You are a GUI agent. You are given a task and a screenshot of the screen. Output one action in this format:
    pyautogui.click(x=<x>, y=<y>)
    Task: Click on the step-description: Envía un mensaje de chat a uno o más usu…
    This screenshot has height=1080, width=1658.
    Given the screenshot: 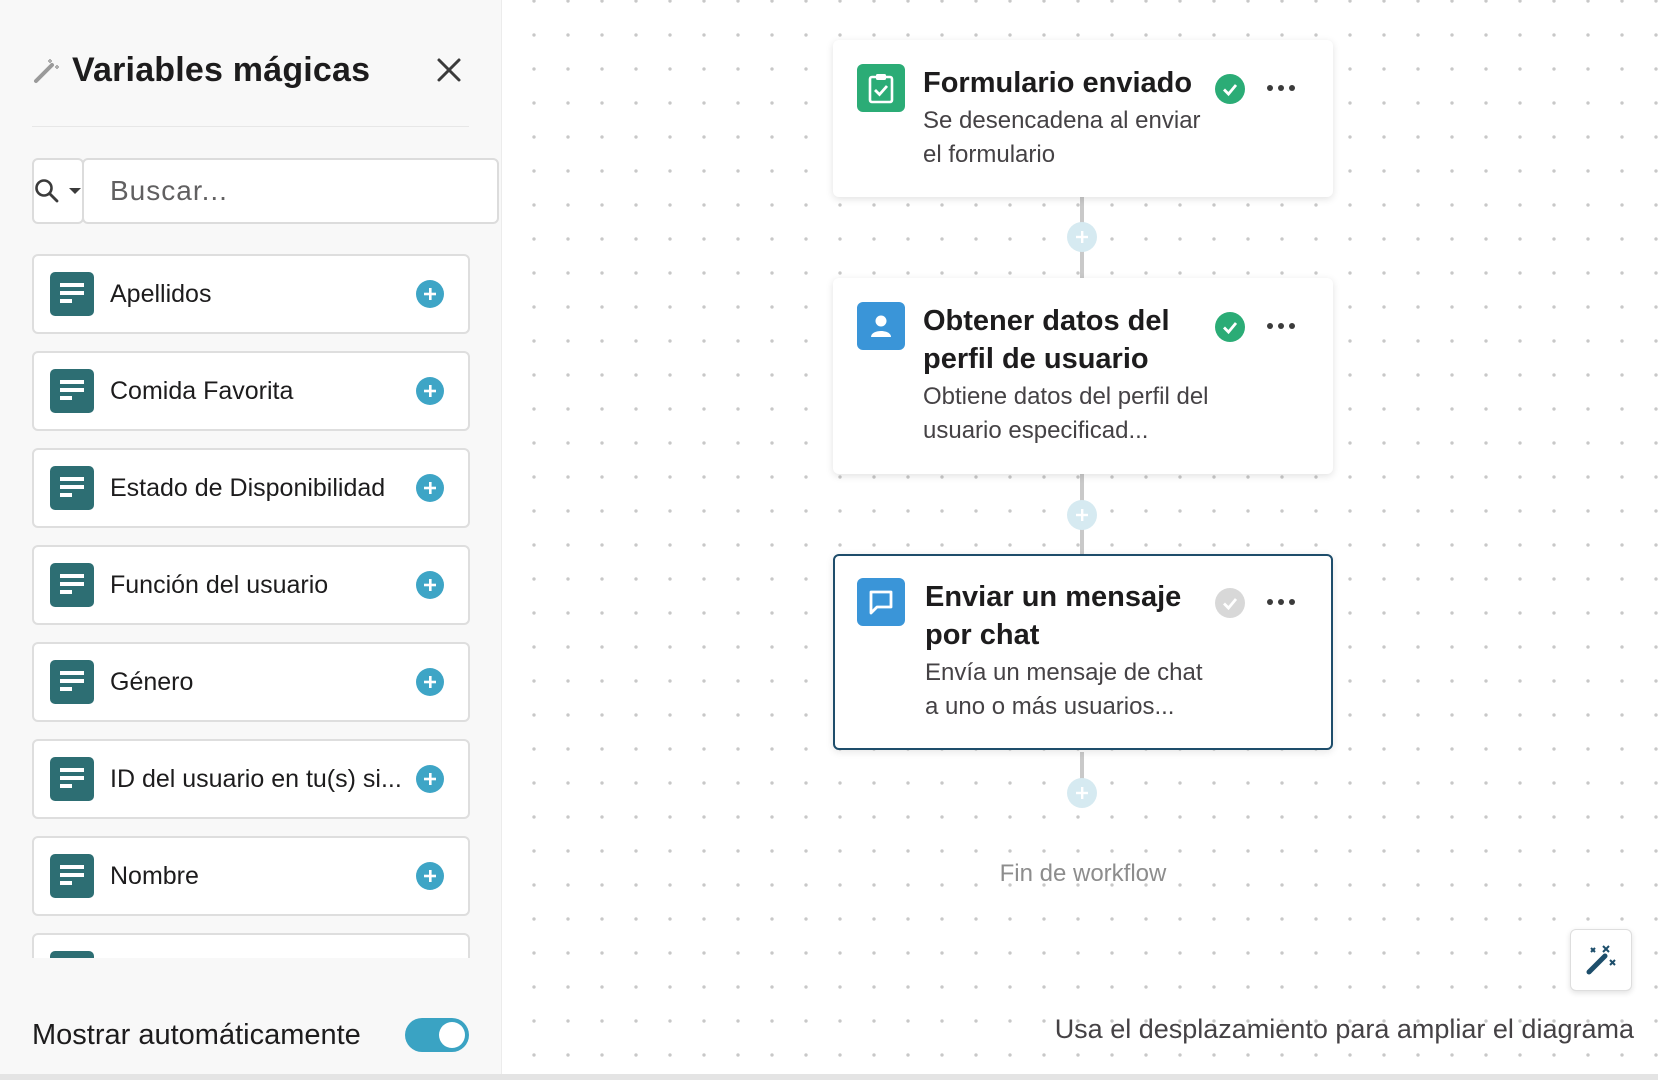 What is the action you would take?
    pyautogui.click(x=1064, y=689)
    